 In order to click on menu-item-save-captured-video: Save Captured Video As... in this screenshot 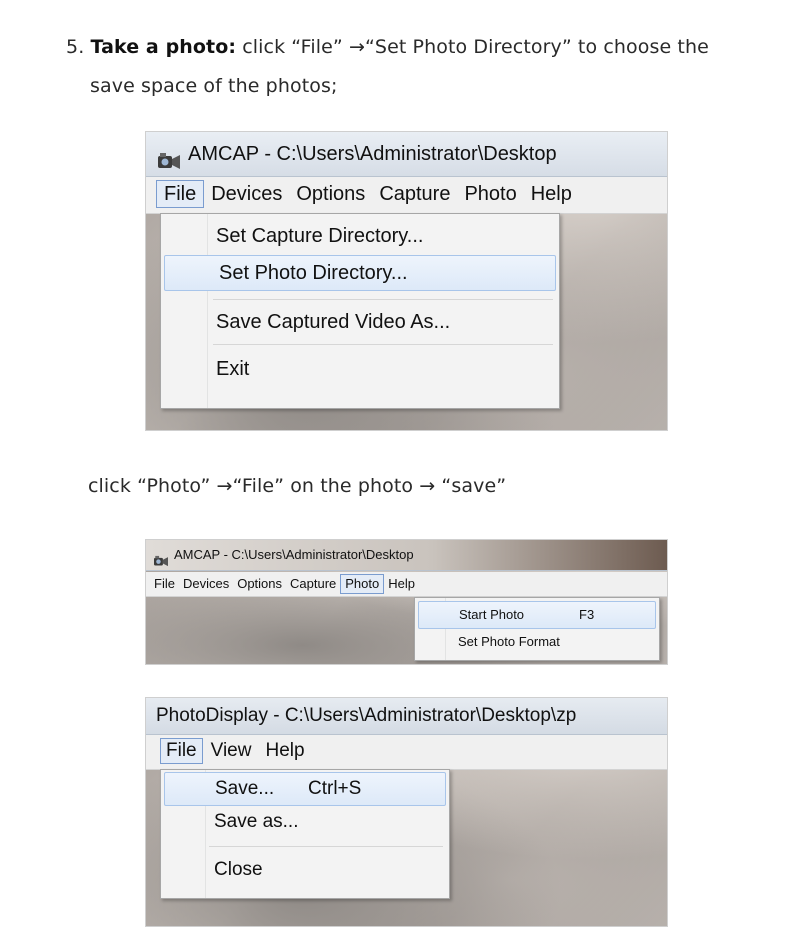, I will do `click(360, 322)`.